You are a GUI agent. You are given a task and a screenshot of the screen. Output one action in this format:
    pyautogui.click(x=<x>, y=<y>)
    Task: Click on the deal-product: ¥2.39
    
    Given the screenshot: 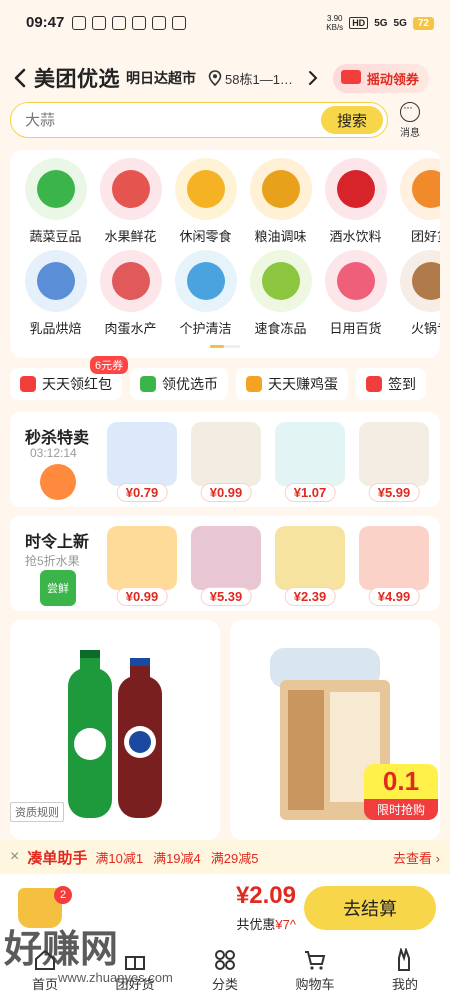 What is the action you would take?
    pyautogui.click(x=310, y=566)
    